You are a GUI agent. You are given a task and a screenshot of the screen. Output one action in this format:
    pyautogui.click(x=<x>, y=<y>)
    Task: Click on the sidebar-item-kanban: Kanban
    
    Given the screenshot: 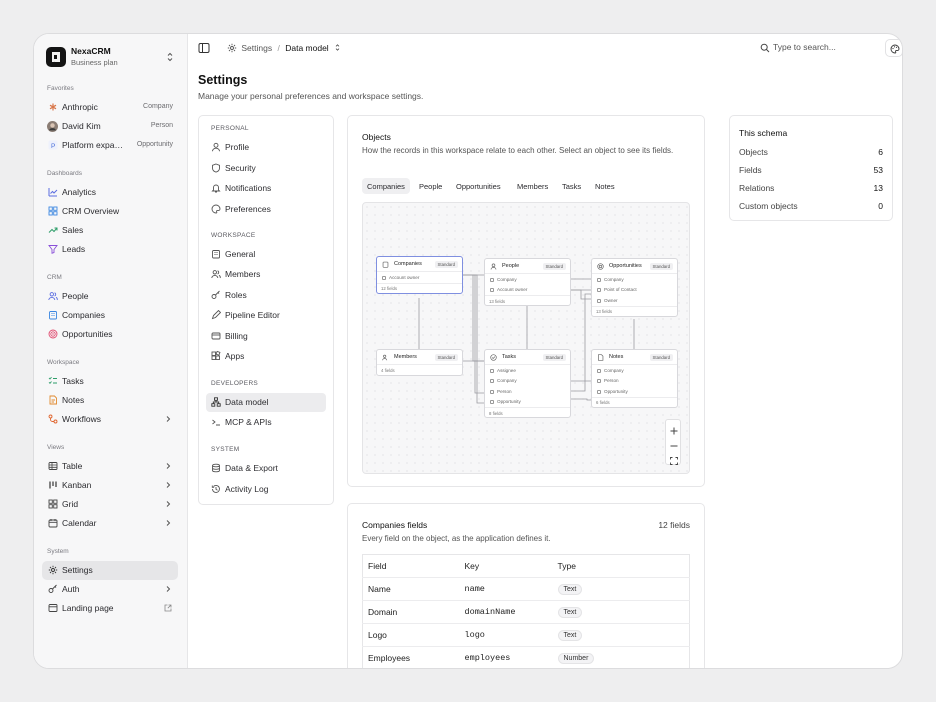 What is the action you would take?
    pyautogui.click(x=110, y=485)
    